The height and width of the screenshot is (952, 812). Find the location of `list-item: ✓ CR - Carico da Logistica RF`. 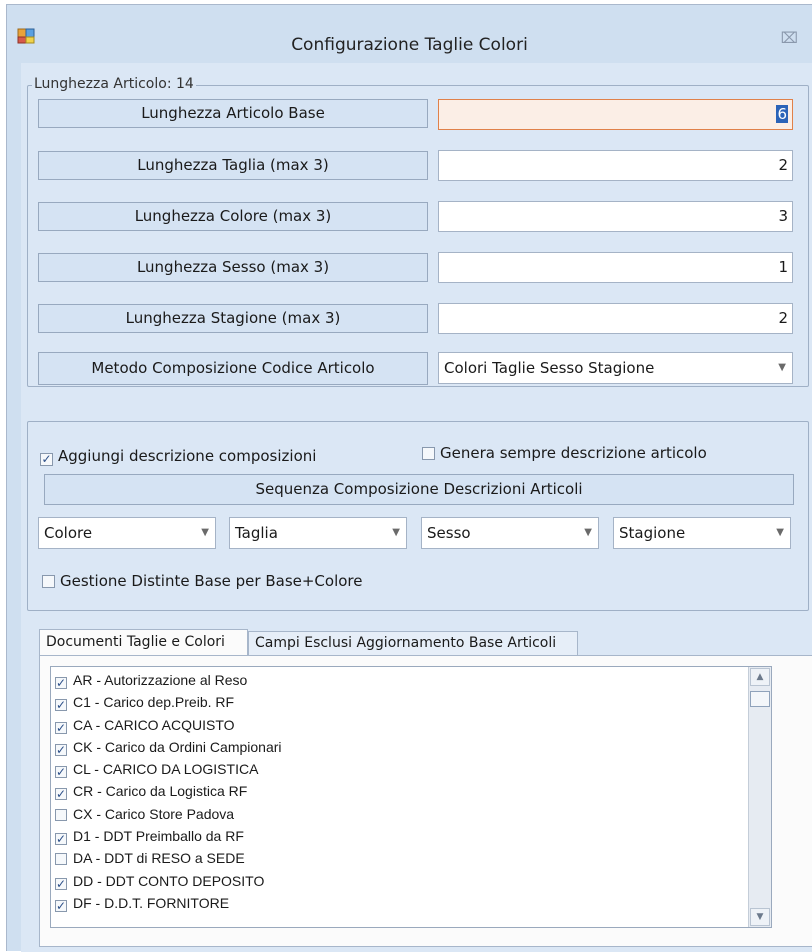

list-item: ✓ CR - Carico da Logistica RF is located at coordinates (396, 791).